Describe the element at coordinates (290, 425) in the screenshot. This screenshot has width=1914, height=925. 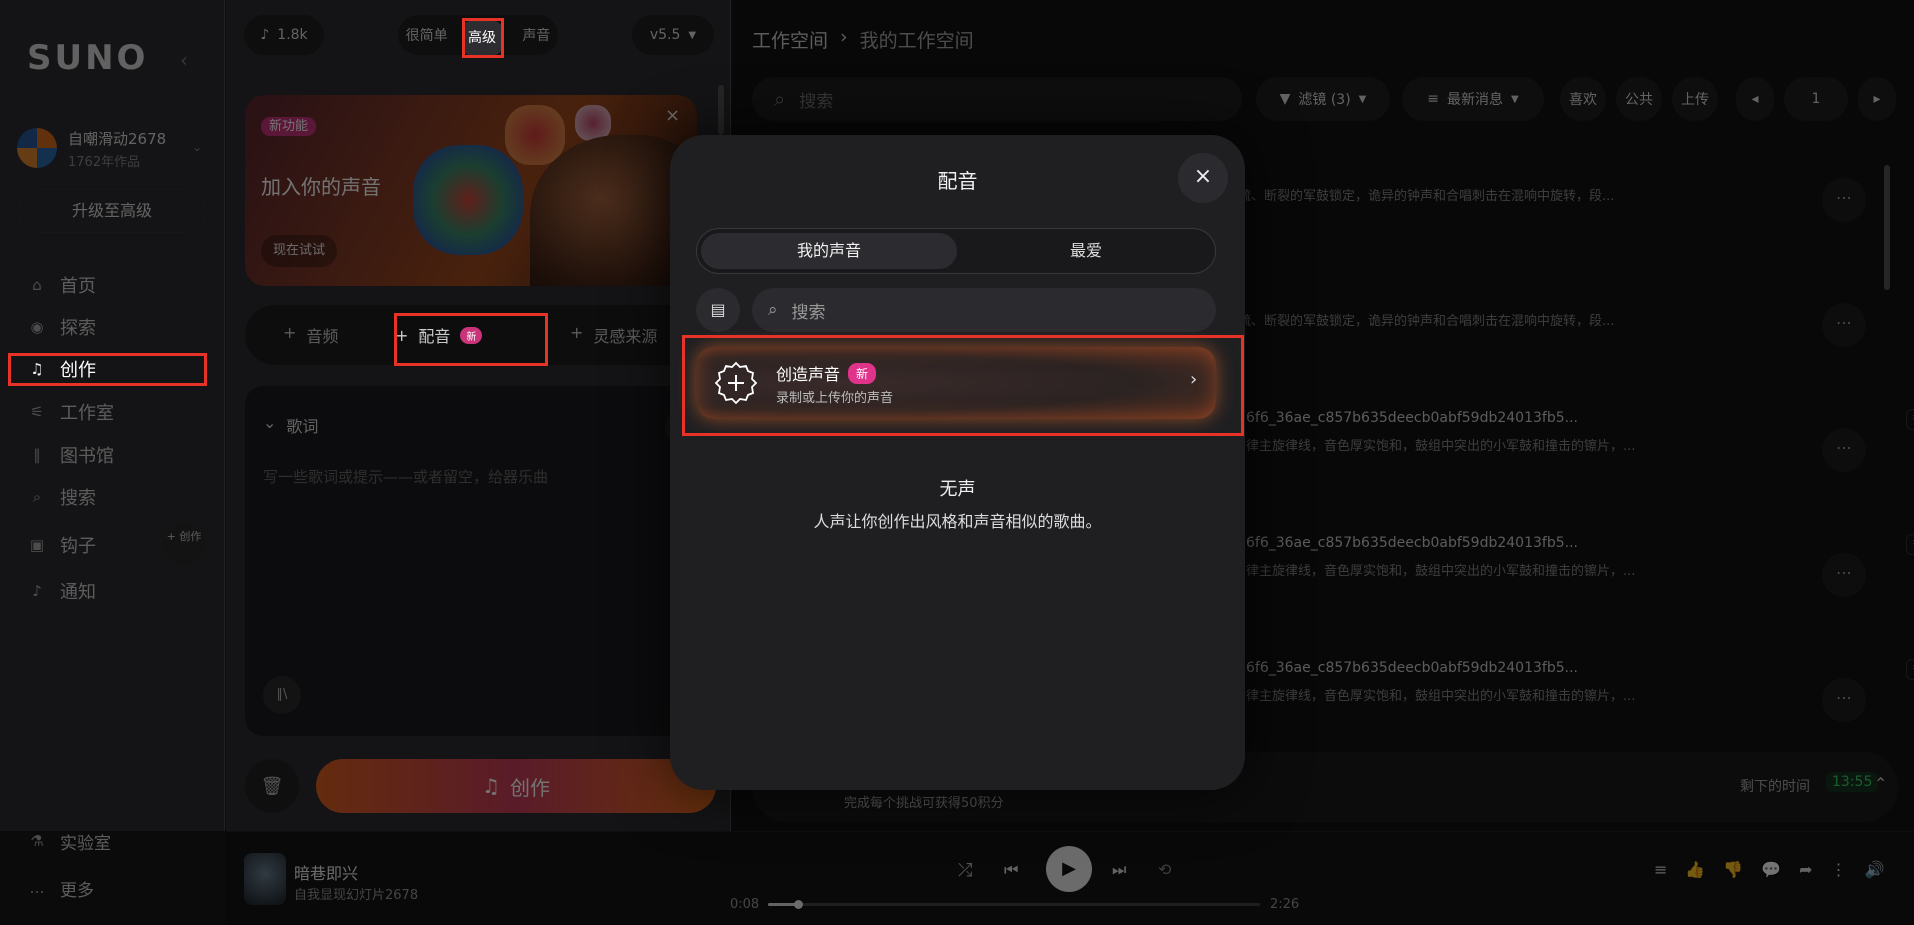
I see `lyrics-header: ⌄ 歌词` at that location.